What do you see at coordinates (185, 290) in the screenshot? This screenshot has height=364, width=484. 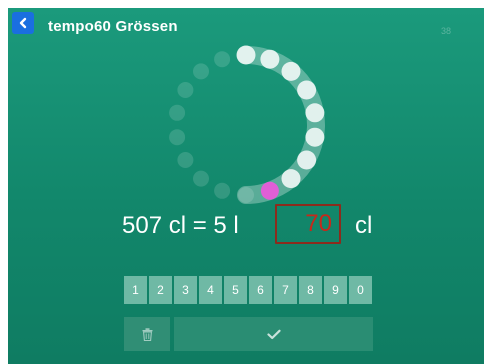 I see `key-3: 3` at bounding box center [185, 290].